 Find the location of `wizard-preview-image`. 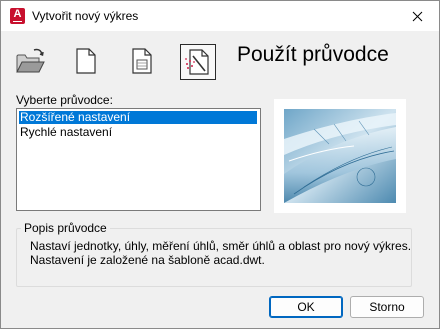

wizard-preview-image is located at coordinates (340, 156).